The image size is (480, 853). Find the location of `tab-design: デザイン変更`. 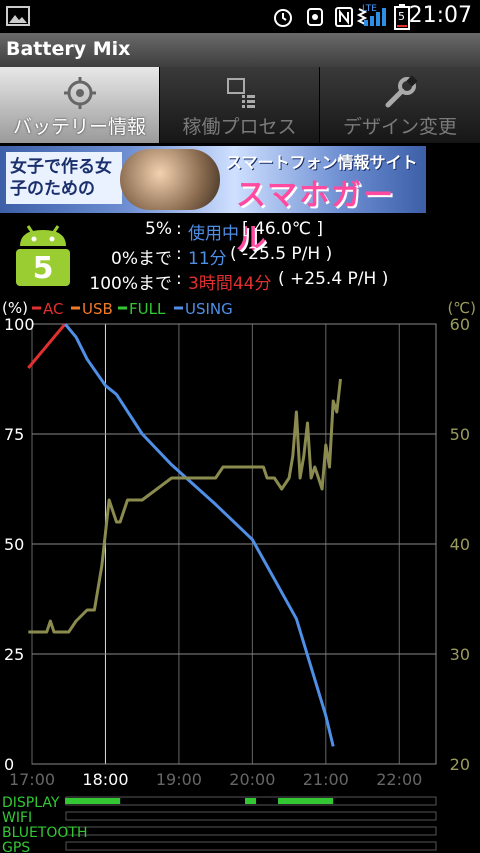

tab-design: デザイン変更 is located at coordinates (400, 105).